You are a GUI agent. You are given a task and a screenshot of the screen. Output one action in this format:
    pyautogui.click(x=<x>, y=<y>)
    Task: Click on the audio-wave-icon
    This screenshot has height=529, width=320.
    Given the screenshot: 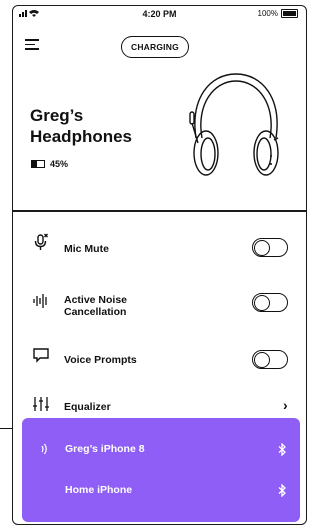 What is the action you would take?
    pyautogui.click(x=44, y=449)
    